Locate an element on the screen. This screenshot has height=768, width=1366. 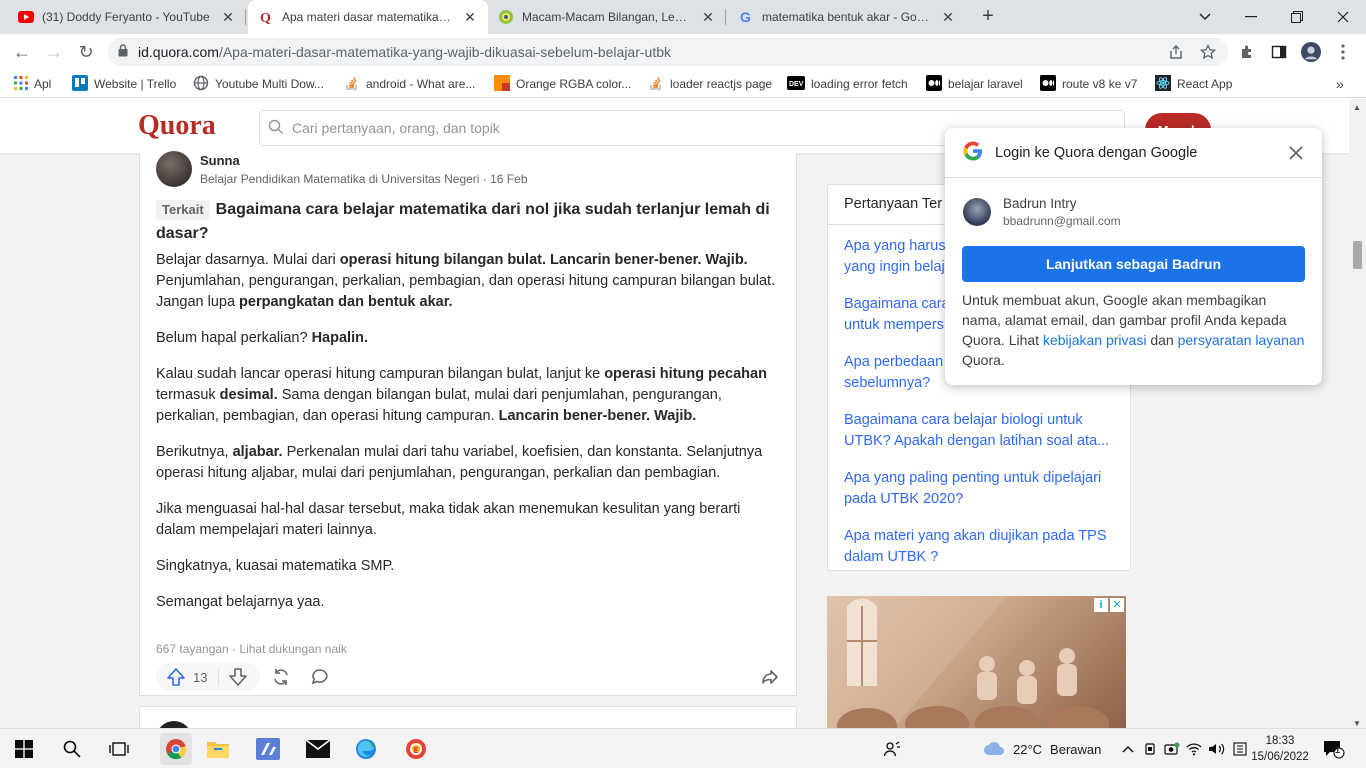
bookmark-react-app: React App is located at coordinates (1194, 84).